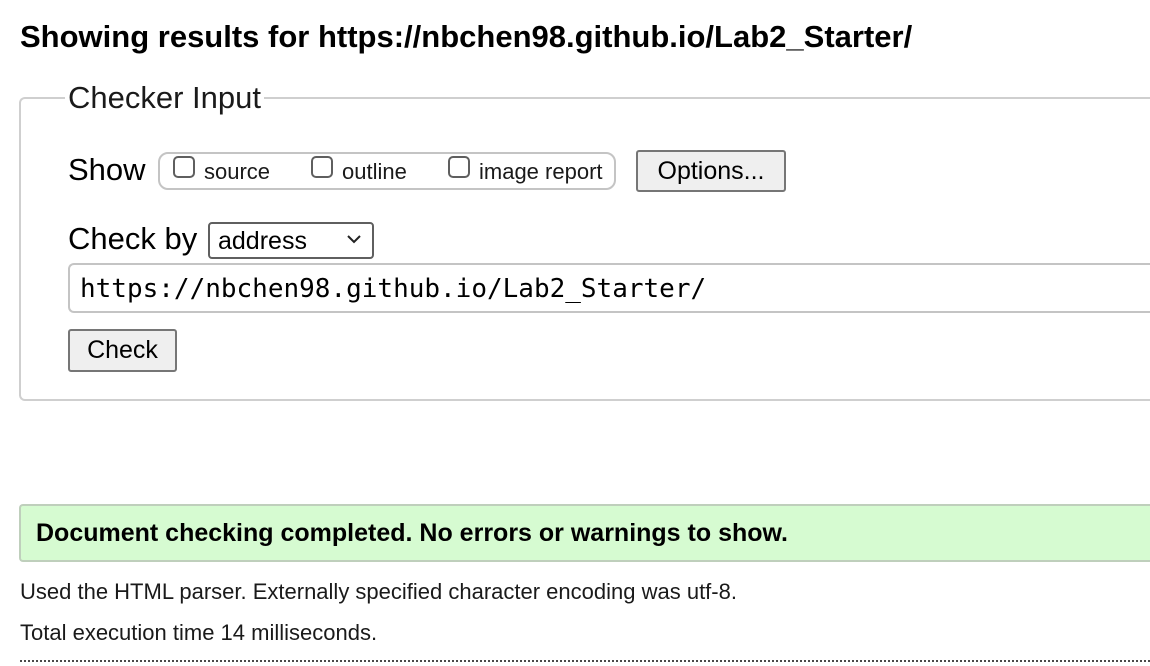 The height and width of the screenshot is (666, 1150). Describe the element at coordinates (184, 167) in the screenshot. I see `source-checkbox` at that location.